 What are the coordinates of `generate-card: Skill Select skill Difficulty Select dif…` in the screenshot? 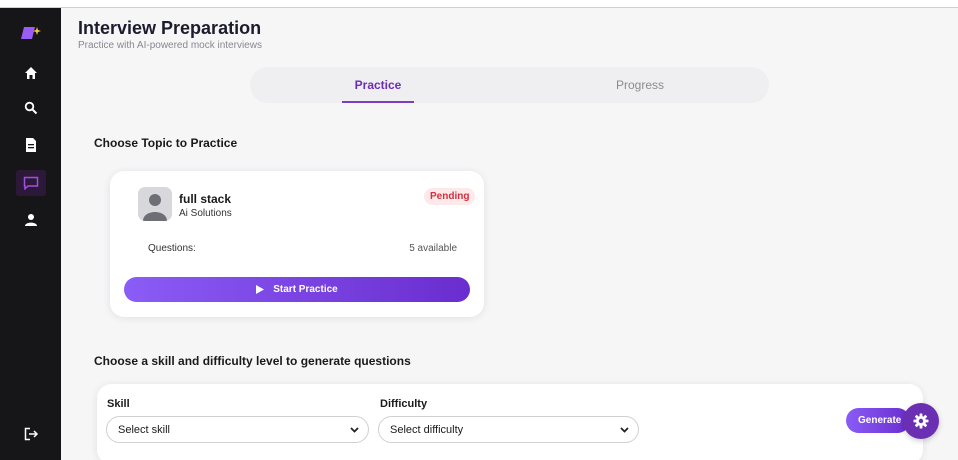 It's located at (510, 422).